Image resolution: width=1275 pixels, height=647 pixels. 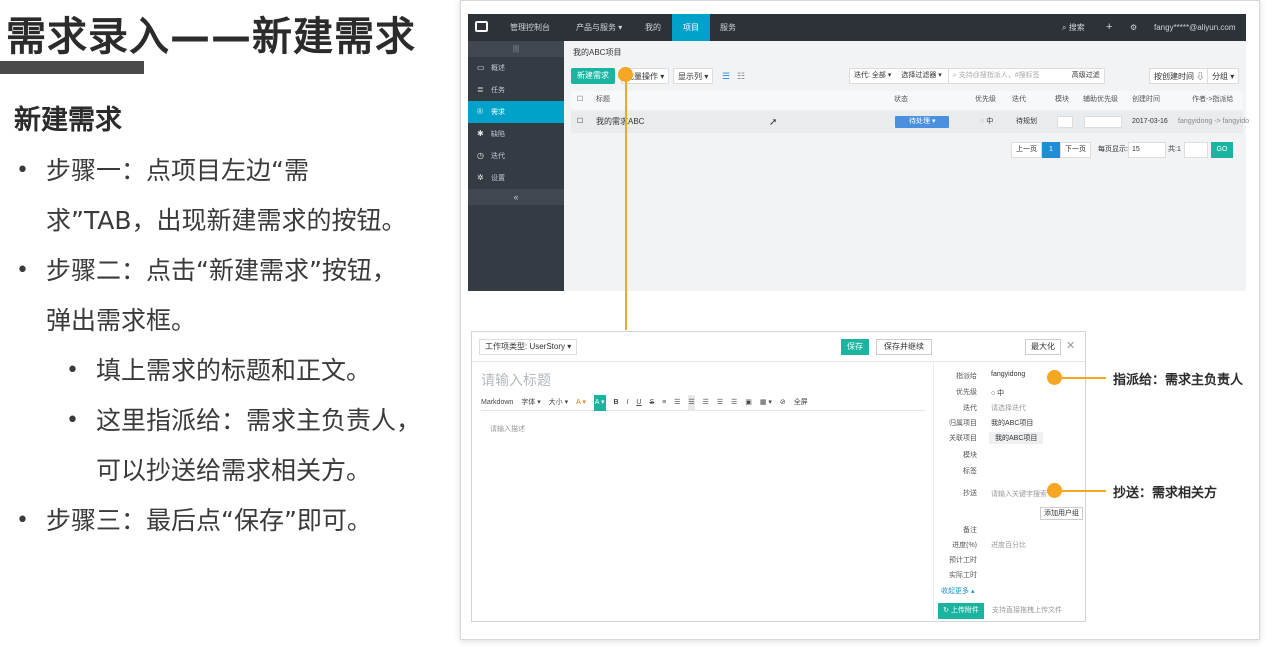 What do you see at coordinates (922, 122) in the screenshot?
I see `status-dropdown: 待处理 ▾` at bounding box center [922, 122].